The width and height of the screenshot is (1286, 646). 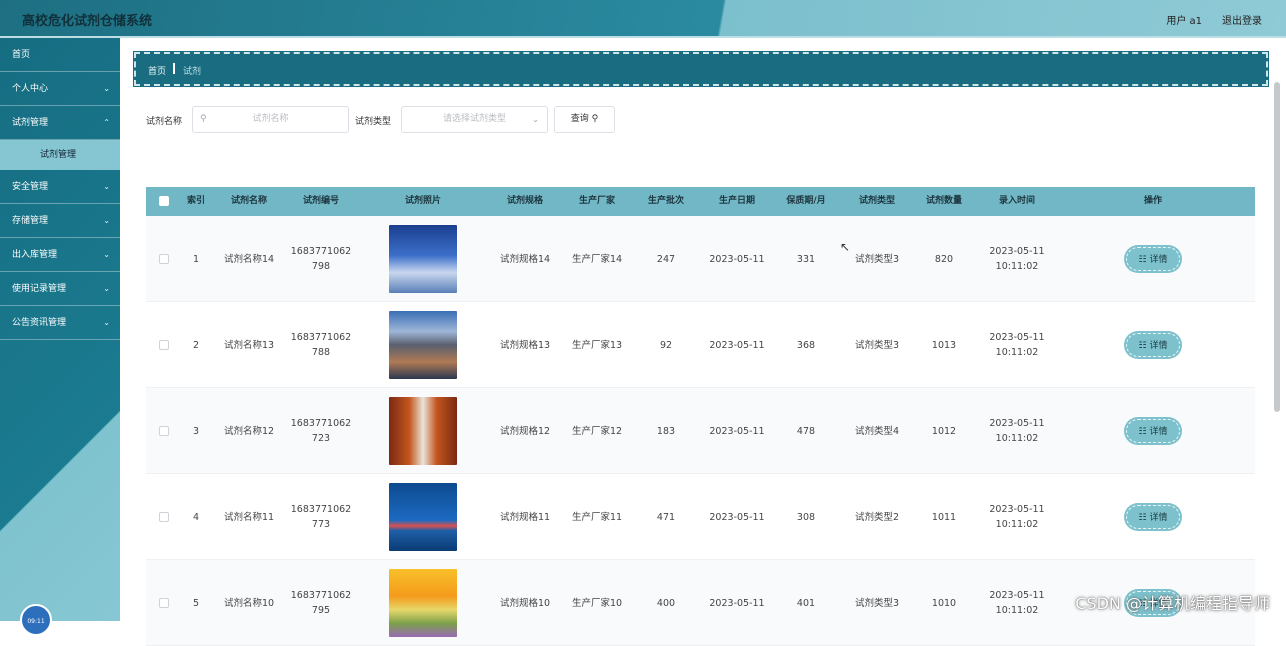 I want to click on sidebar-item-announcements: 公告资讯管理 ⌄, so click(x=60, y=323).